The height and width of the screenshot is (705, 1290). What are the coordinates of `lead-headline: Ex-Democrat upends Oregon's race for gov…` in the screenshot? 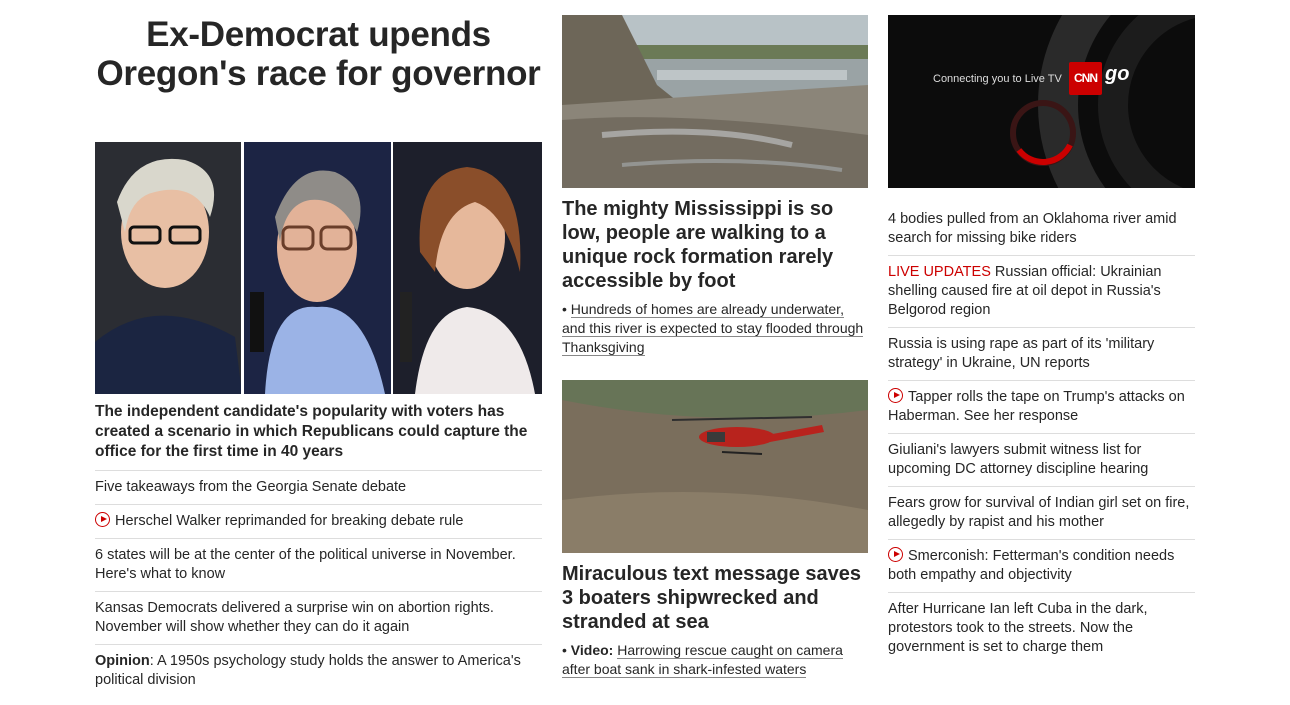 It's located at (318, 78).